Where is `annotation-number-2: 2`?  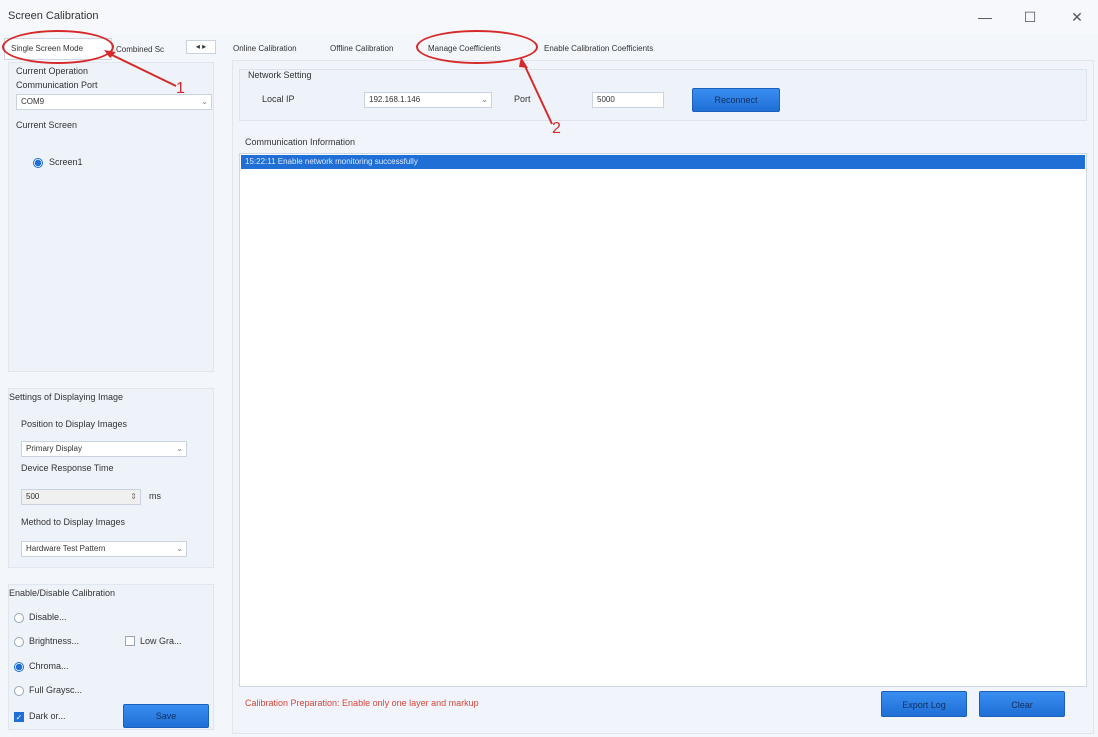
annotation-number-2: 2 is located at coordinates (556, 128).